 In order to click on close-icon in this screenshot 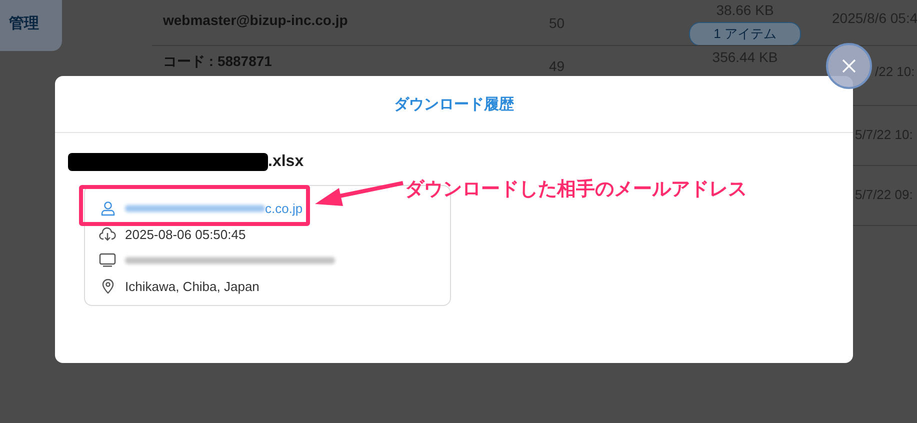, I will do `click(849, 66)`.